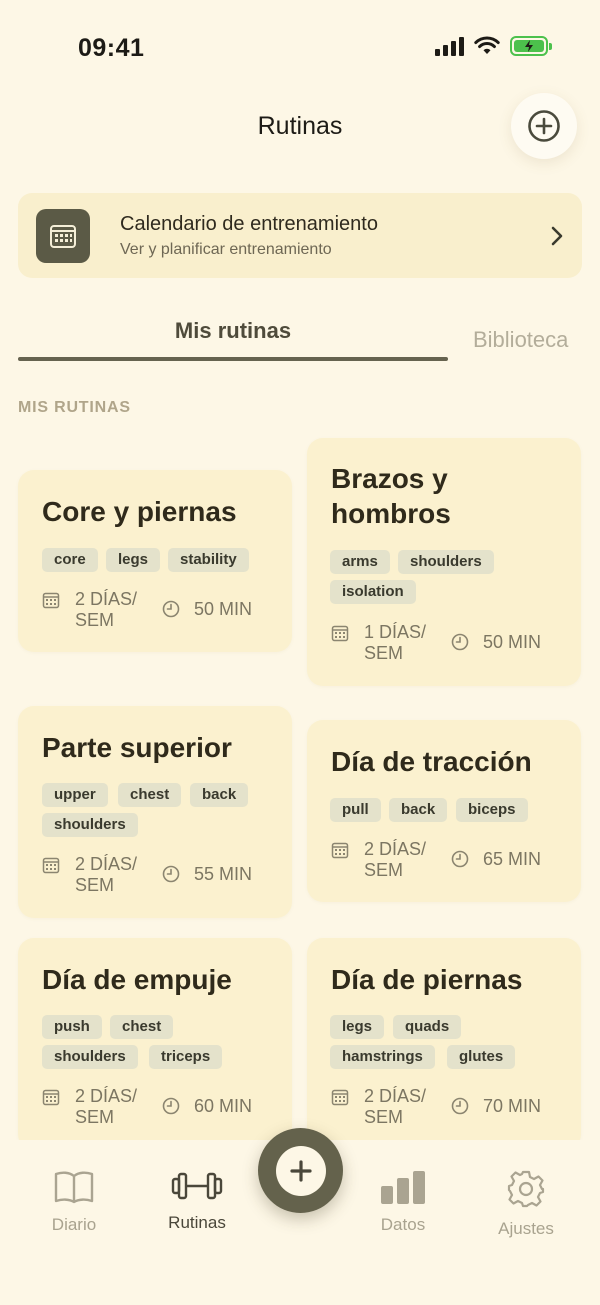  I want to click on plus-icon, so click(300, 1170).